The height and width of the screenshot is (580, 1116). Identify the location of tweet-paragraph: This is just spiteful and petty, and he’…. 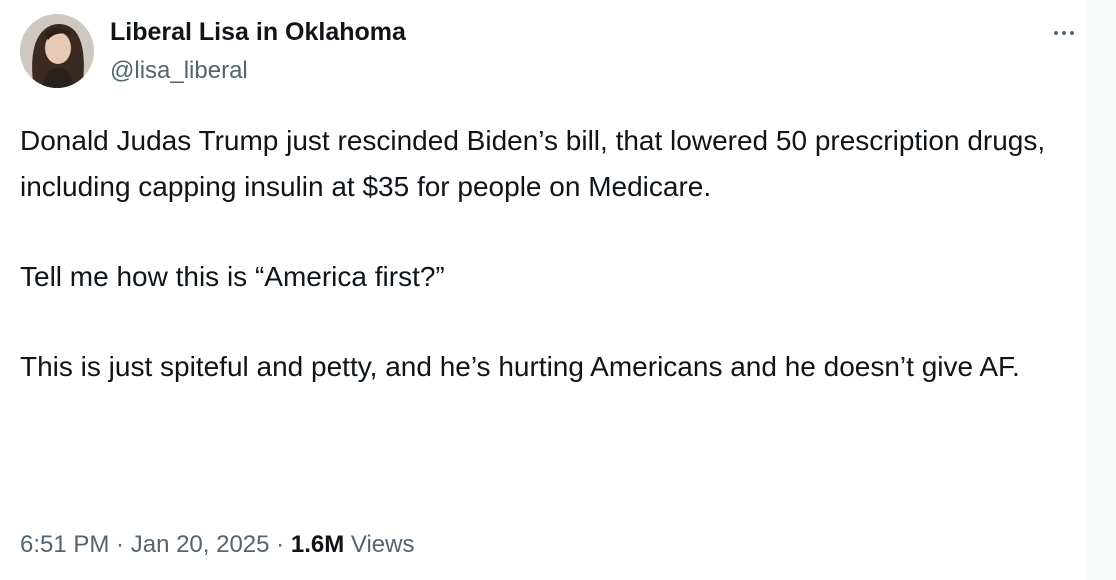
(520, 366).